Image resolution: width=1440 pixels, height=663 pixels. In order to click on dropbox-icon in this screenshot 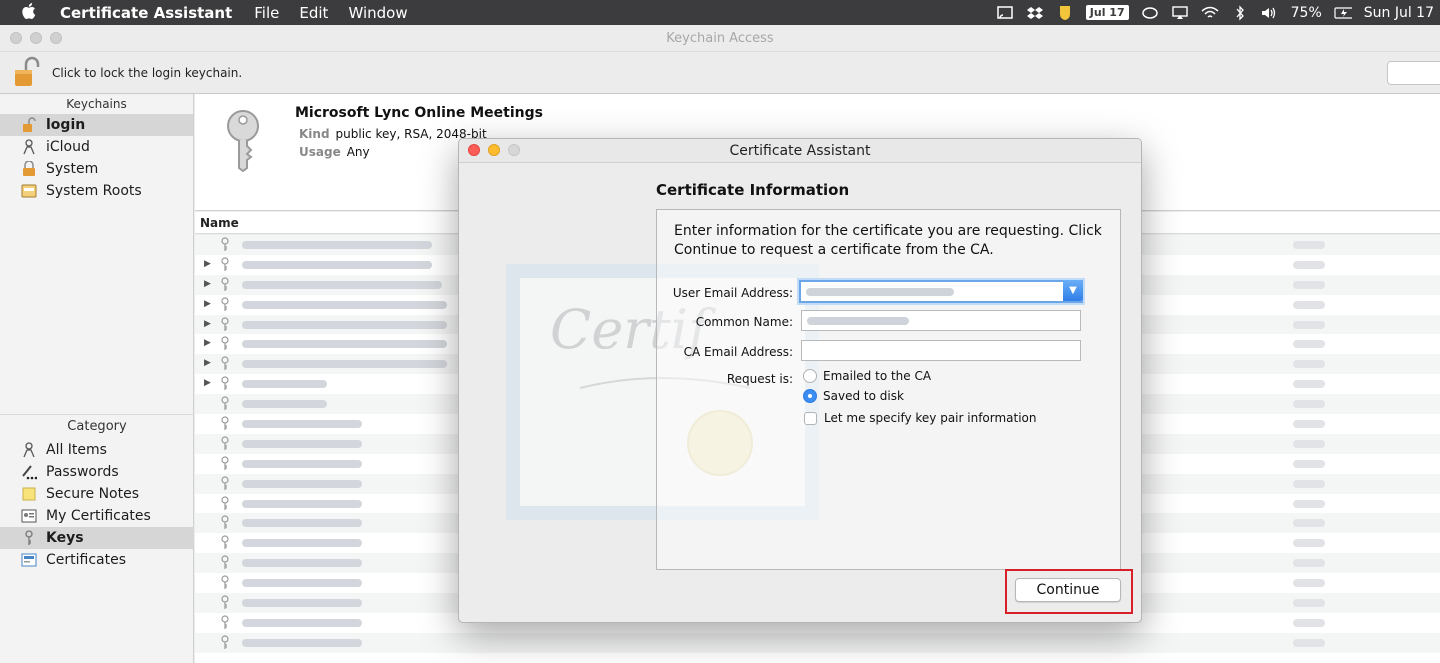, I will do `click(1035, 13)`.